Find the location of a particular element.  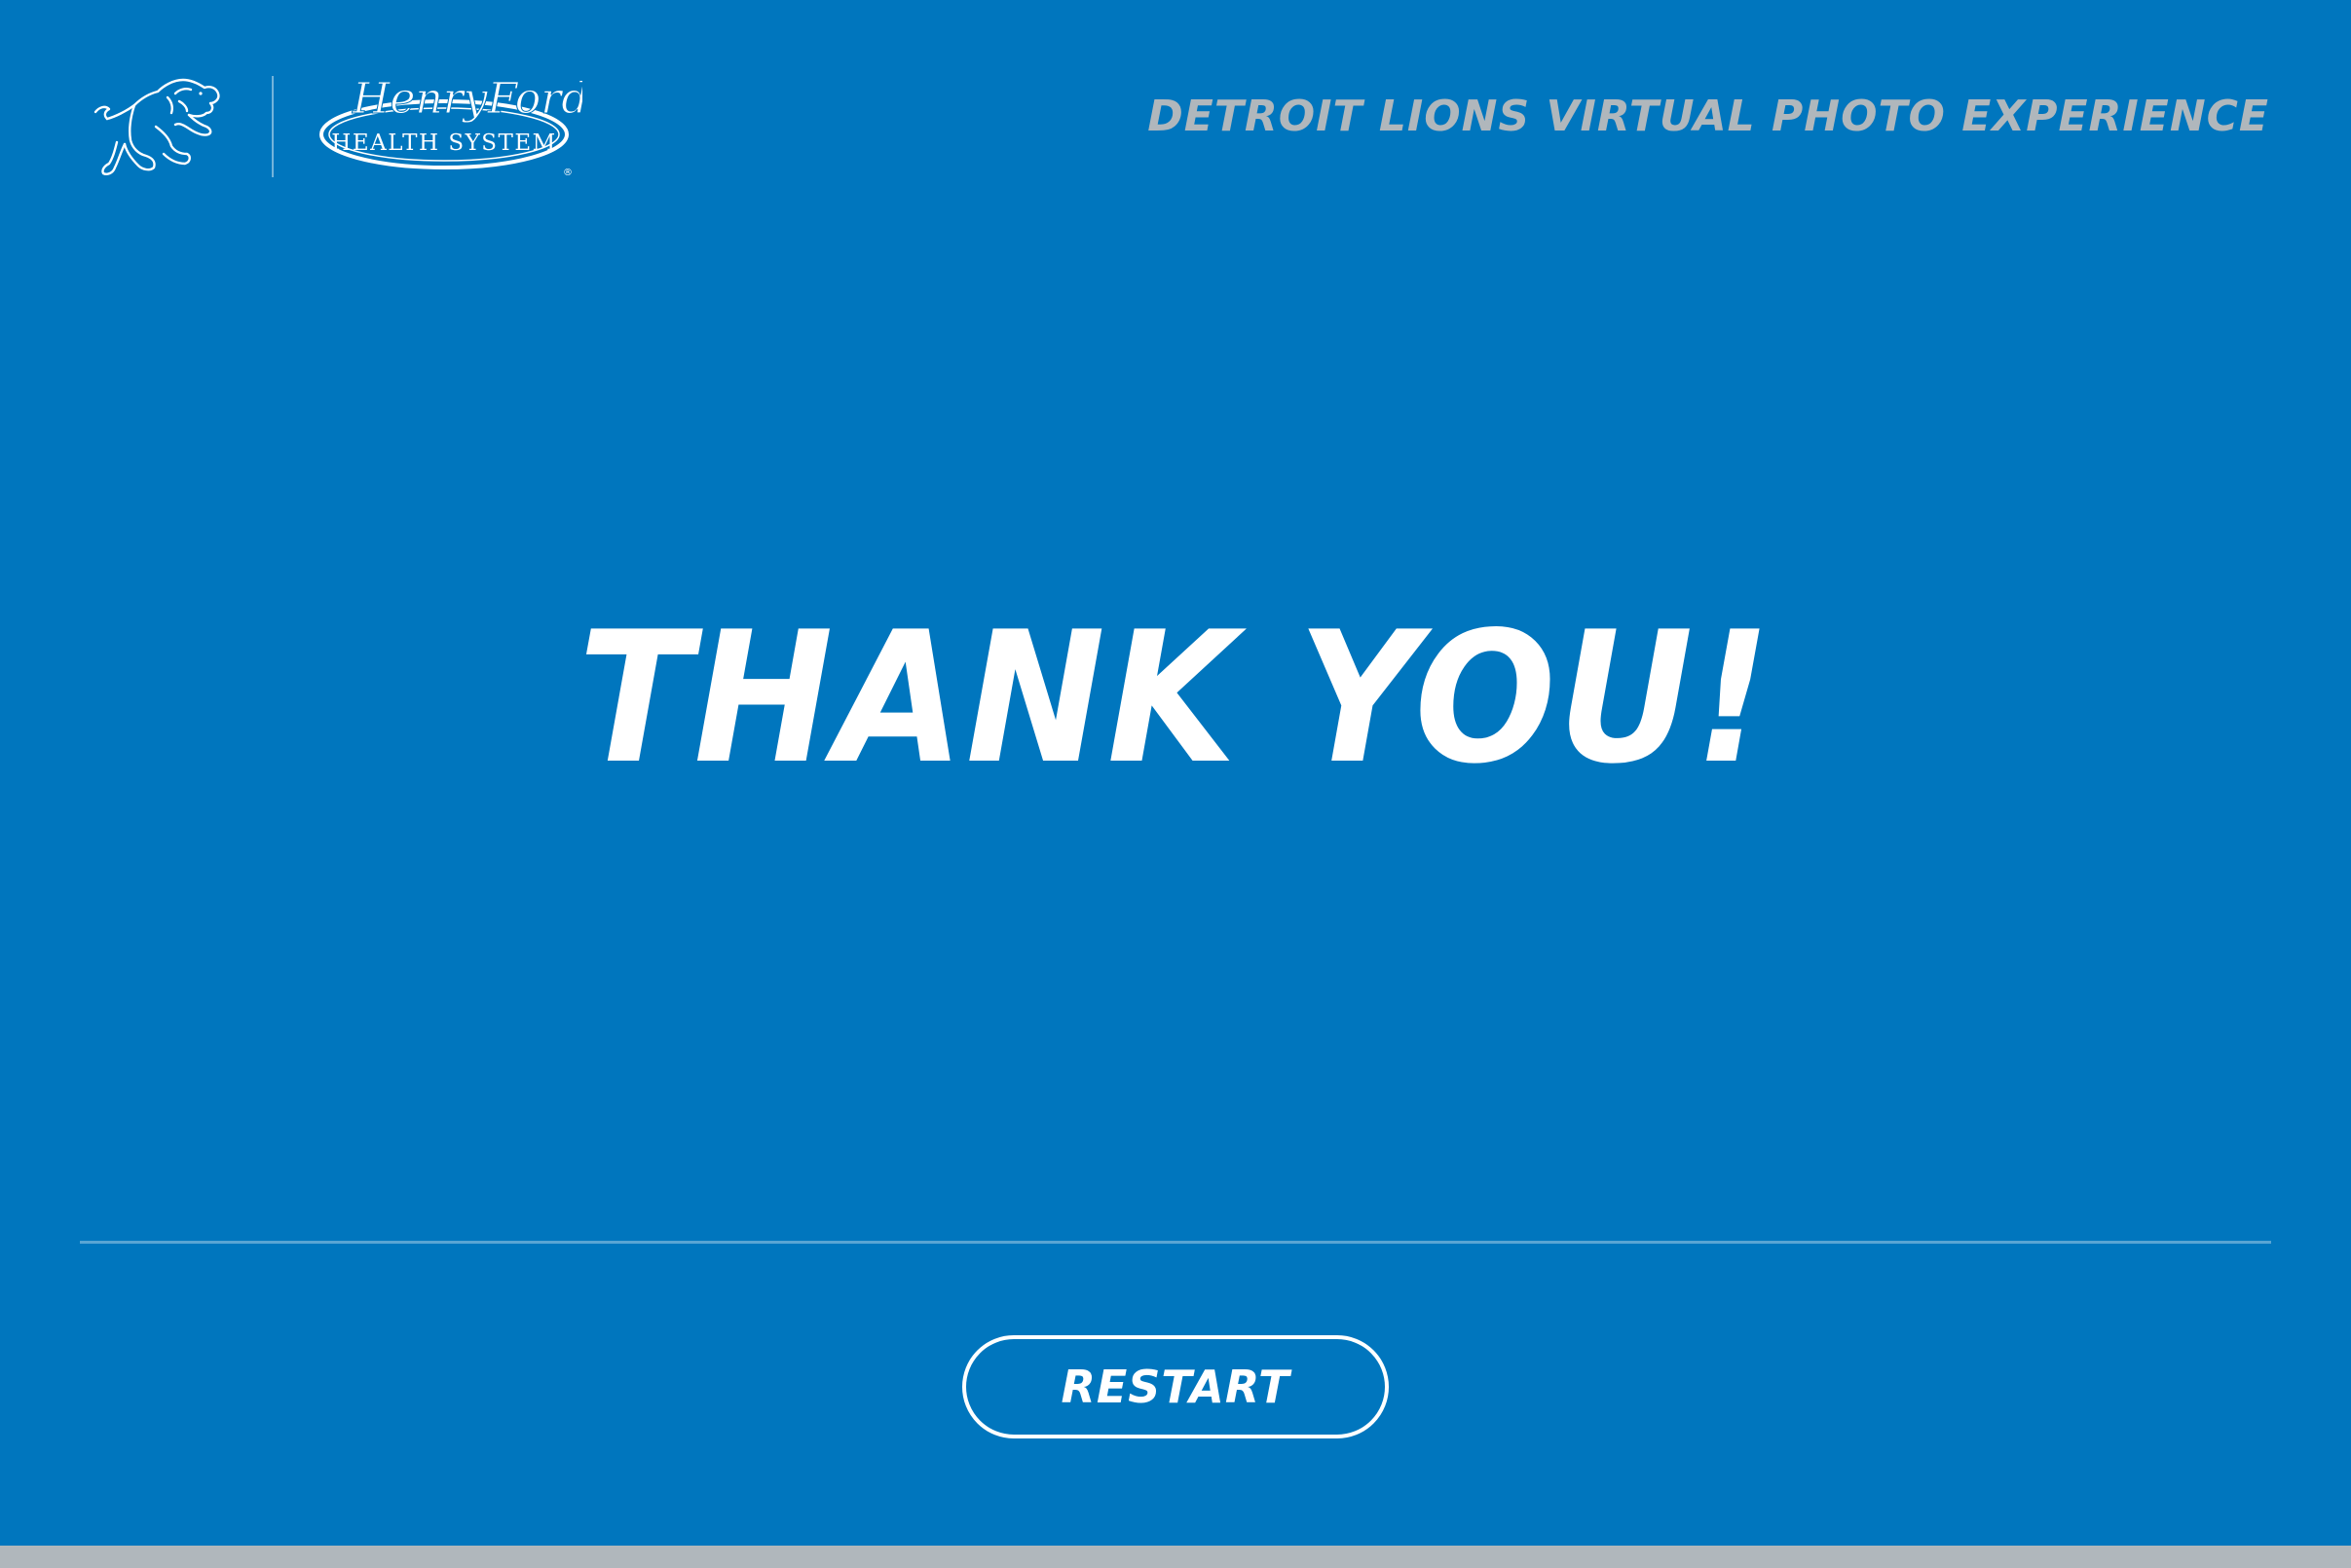

henry-ford-health-system-logo: HenryFord HEALTH SYSTEM ® is located at coordinates (450, 126).